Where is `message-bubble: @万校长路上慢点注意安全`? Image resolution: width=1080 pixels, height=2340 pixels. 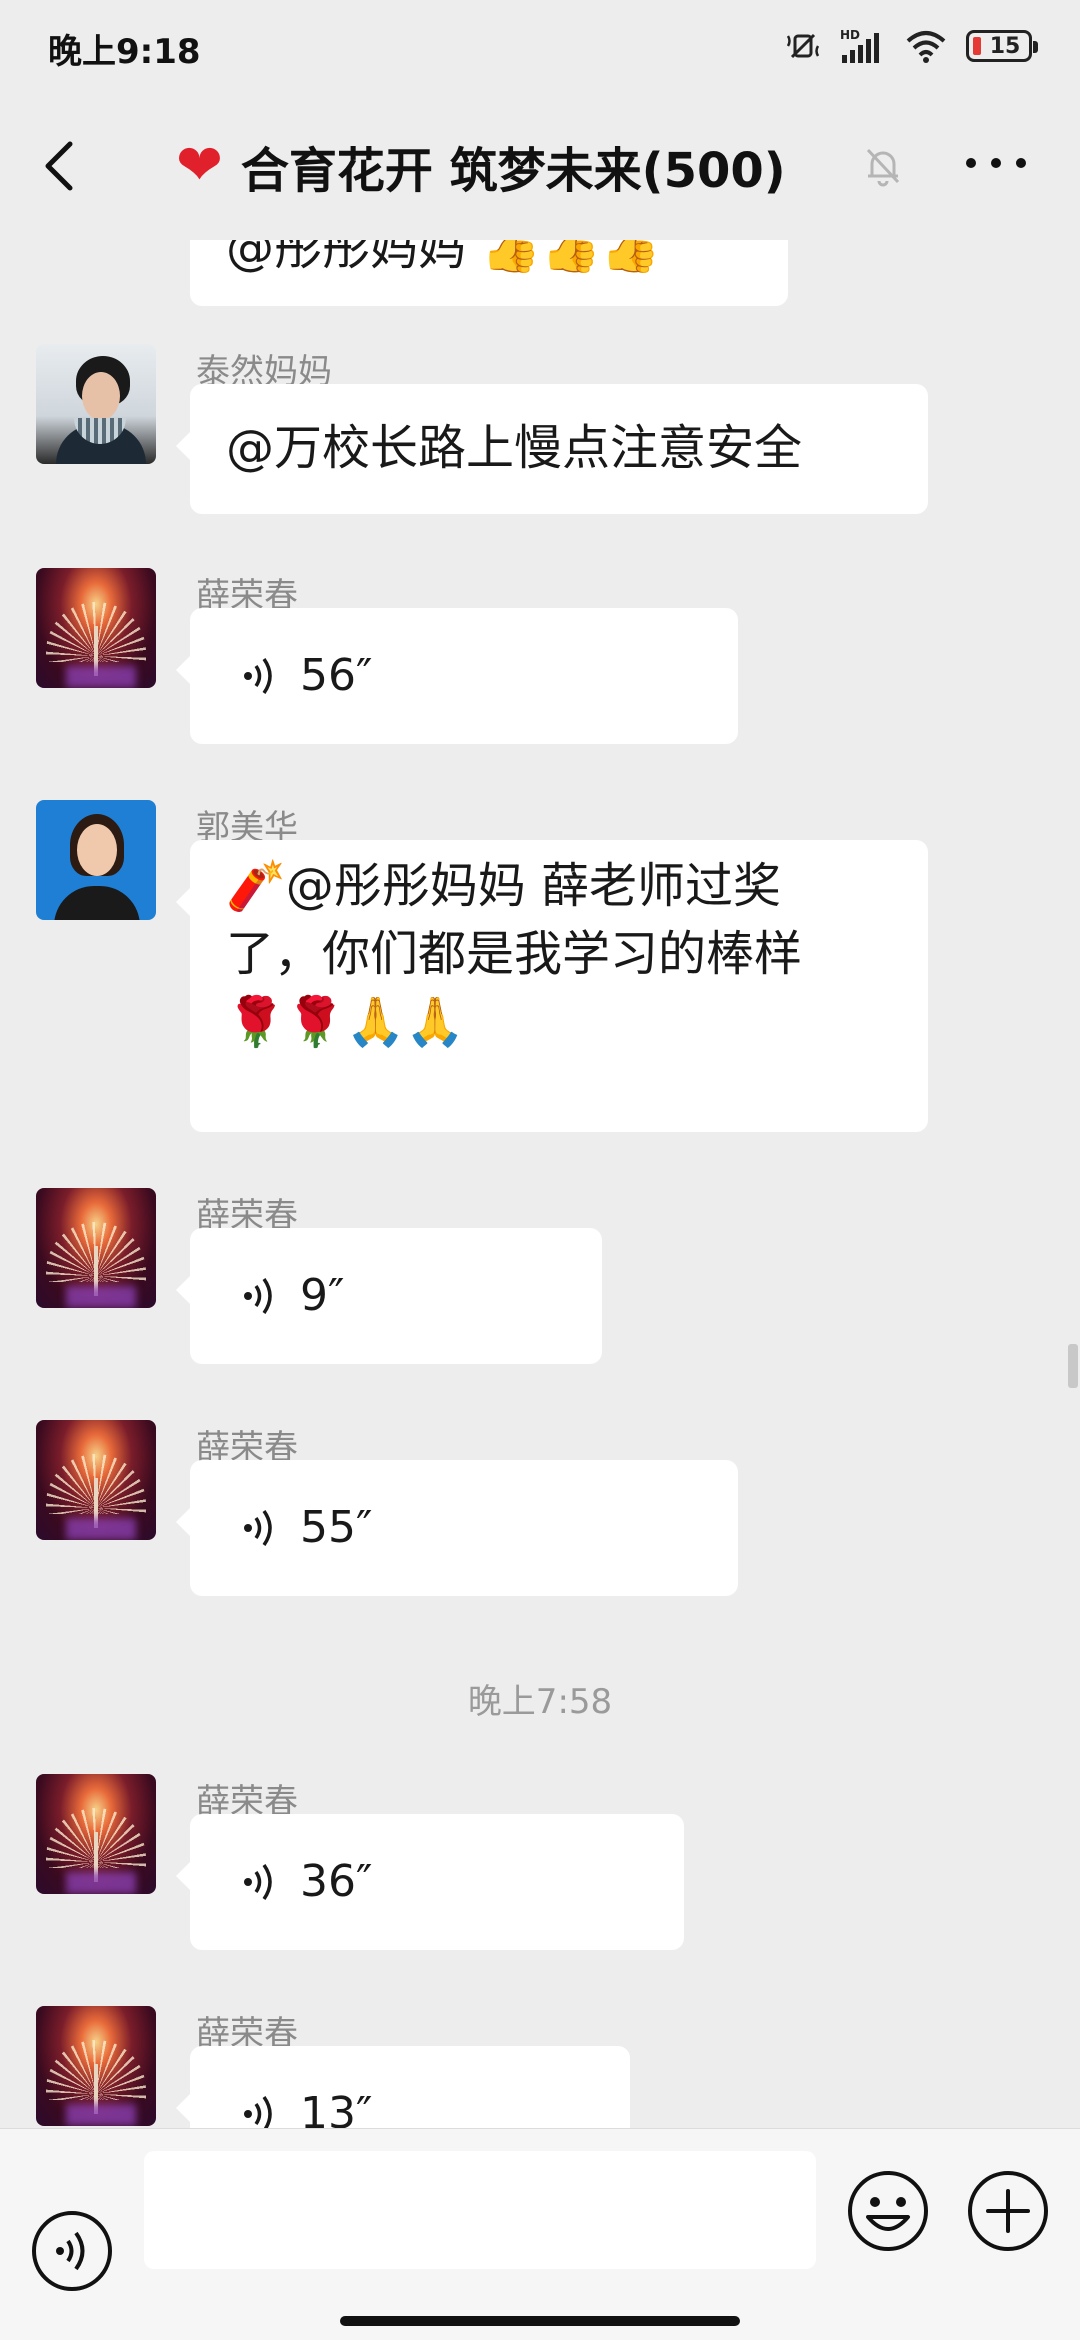
message-bubble: @万校长路上慢点注意安全 is located at coordinates (552, 449).